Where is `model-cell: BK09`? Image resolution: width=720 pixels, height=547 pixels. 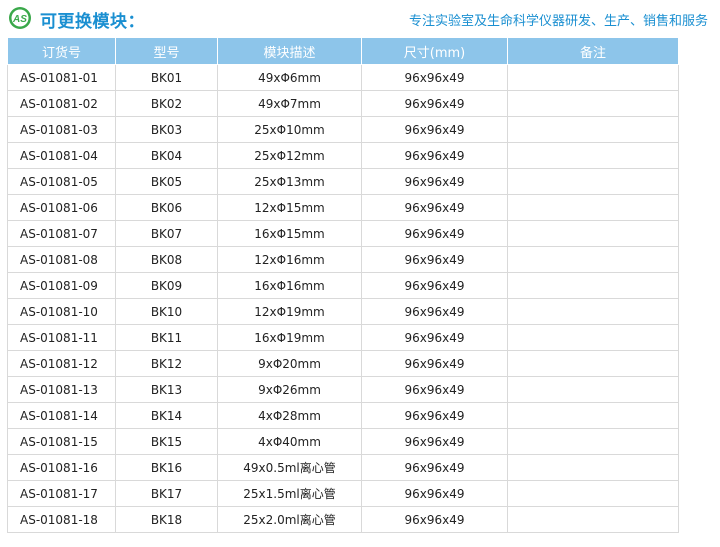
model-cell: BK09 is located at coordinates (166, 285).